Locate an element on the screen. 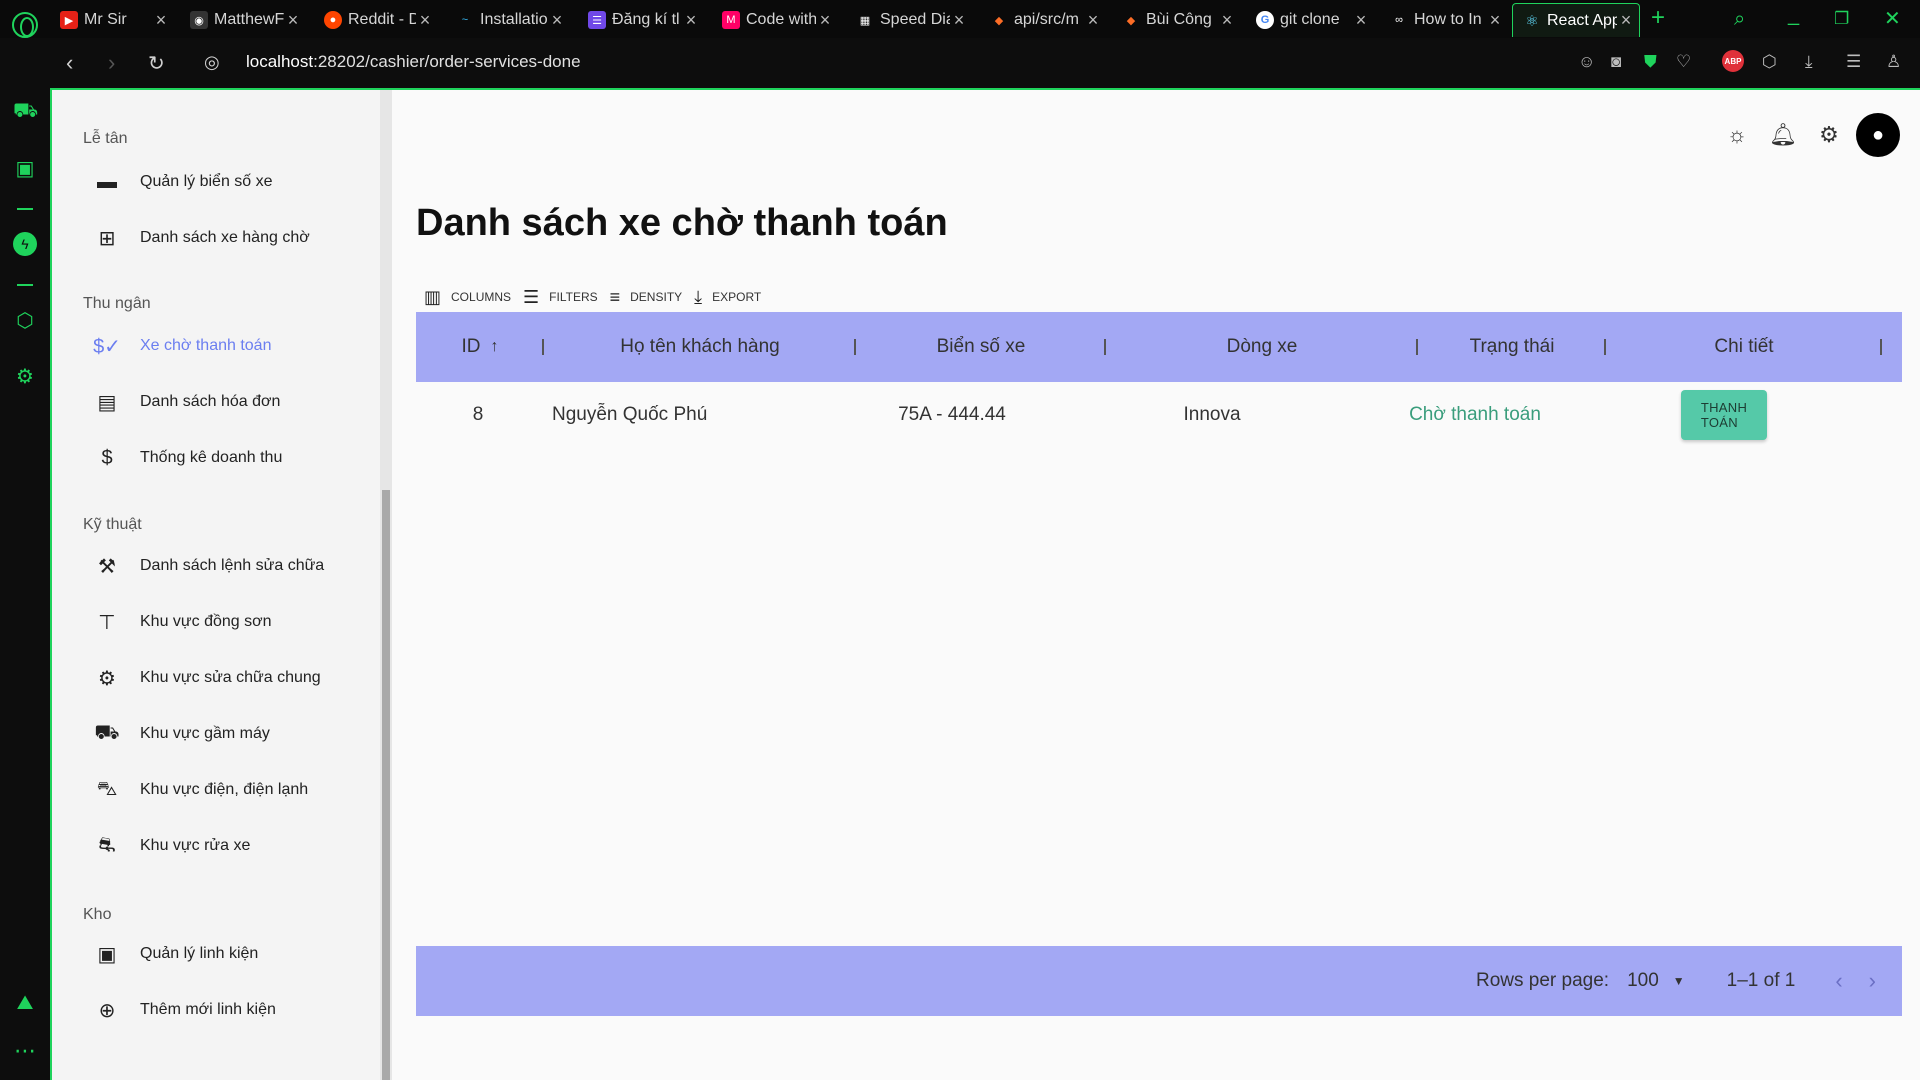 Image resolution: width=1920 pixels, height=1080 pixels. menu-item-plate-management: ▬ Quản lý biển số xe is located at coordinates (227, 182).